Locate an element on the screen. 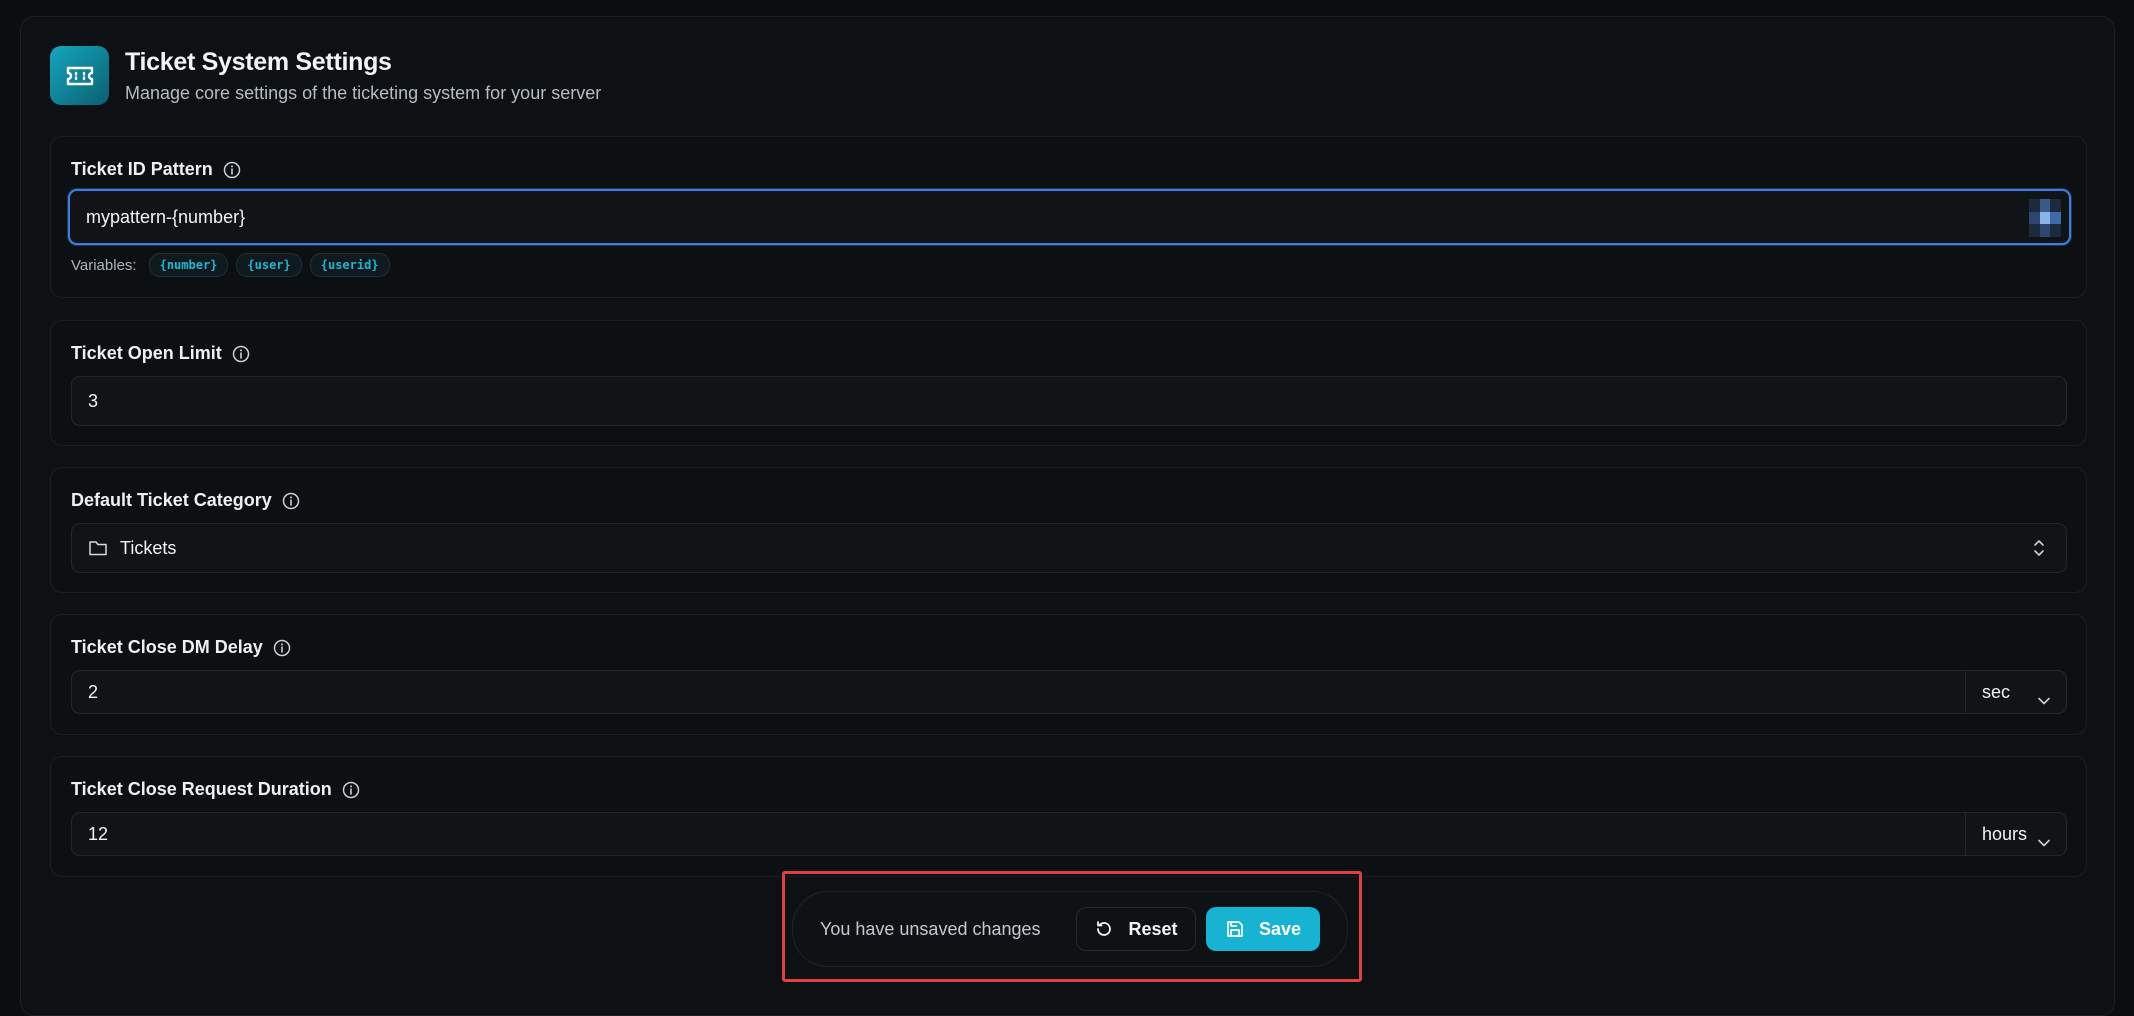  close-dm-delay-value: 2 is located at coordinates (93, 691).